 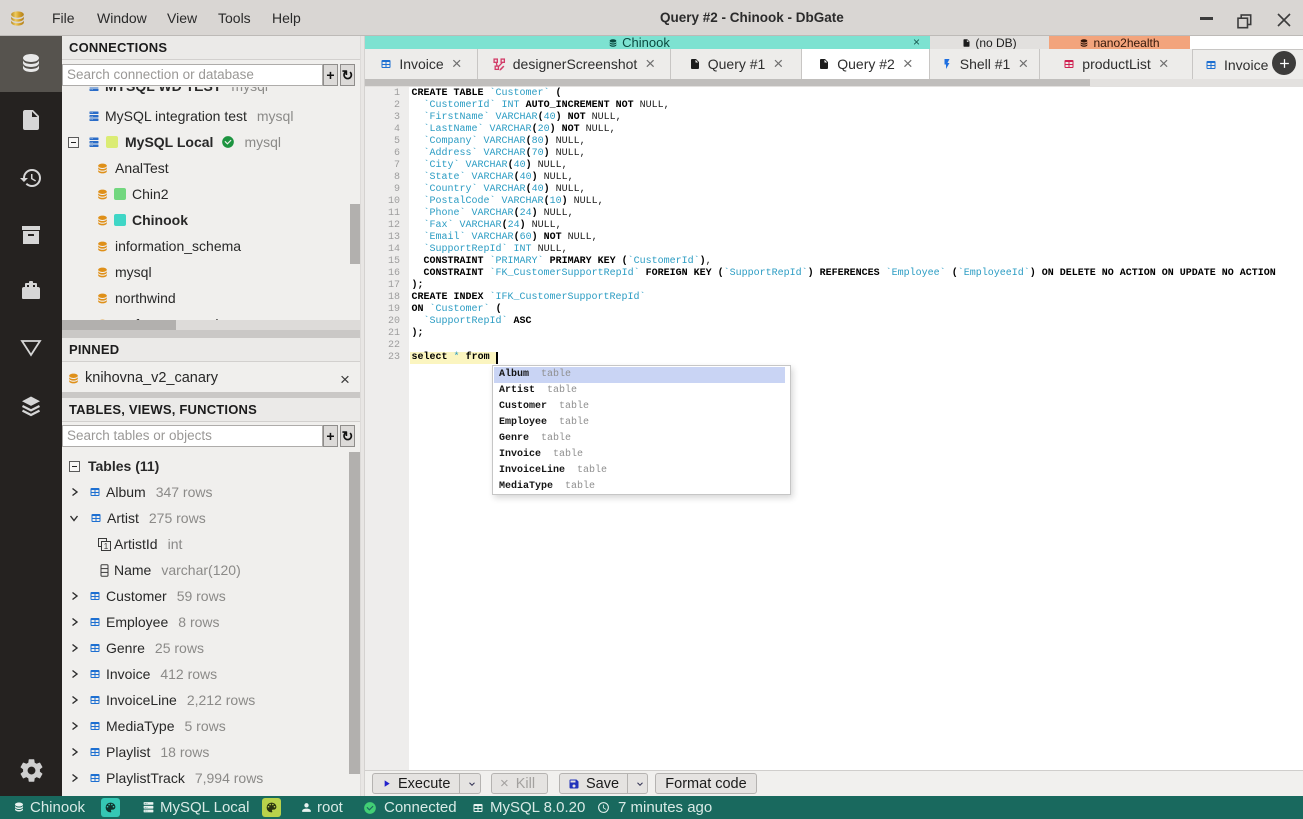 What do you see at coordinates (106, 546) in the screenshot?
I see `svg-text: 1` at bounding box center [106, 546].